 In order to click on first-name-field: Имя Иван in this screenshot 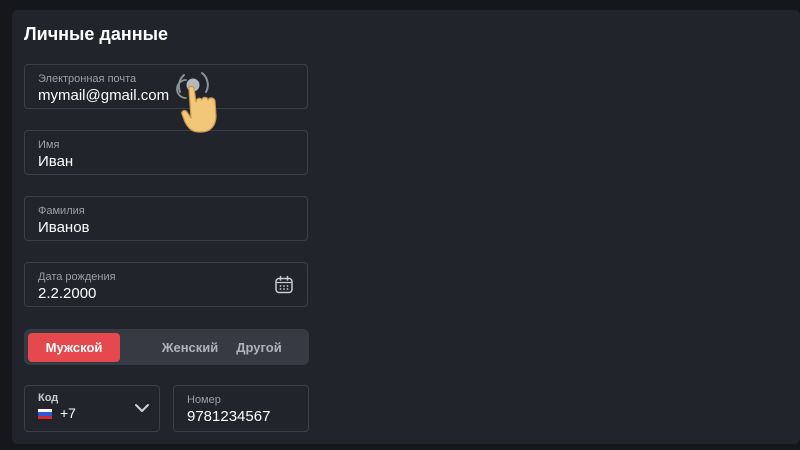, I will do `click(166, 152)`.